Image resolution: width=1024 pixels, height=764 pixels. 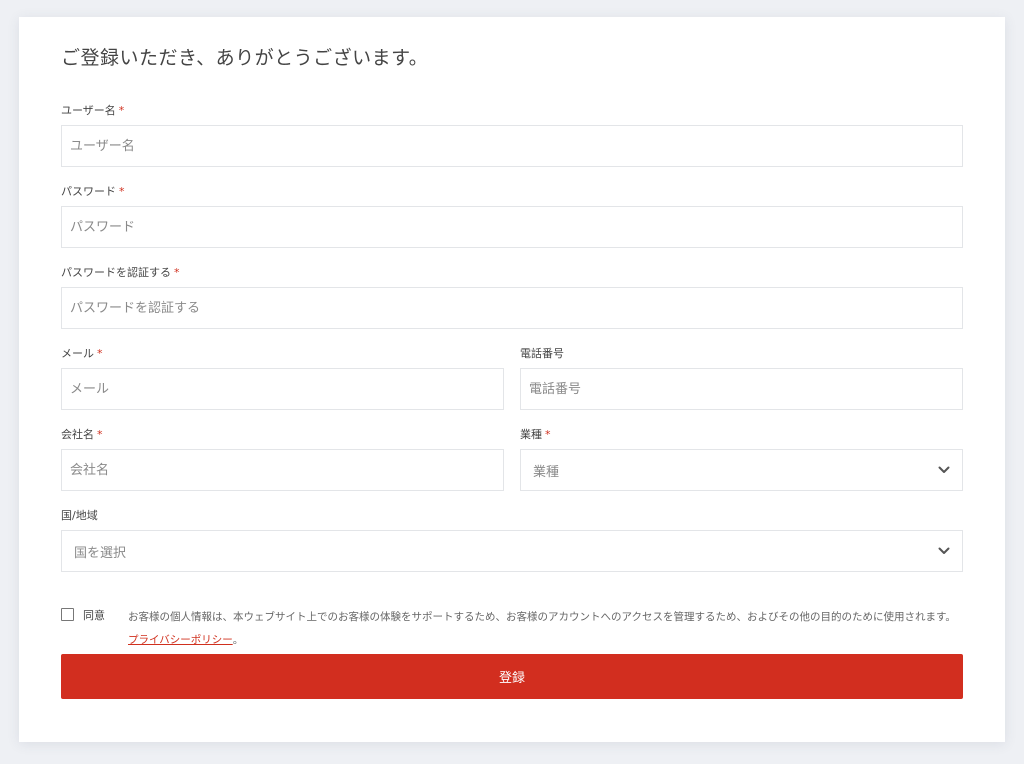 I want to click on username-label: ユーザー名 *, so click(x=93, y=110).